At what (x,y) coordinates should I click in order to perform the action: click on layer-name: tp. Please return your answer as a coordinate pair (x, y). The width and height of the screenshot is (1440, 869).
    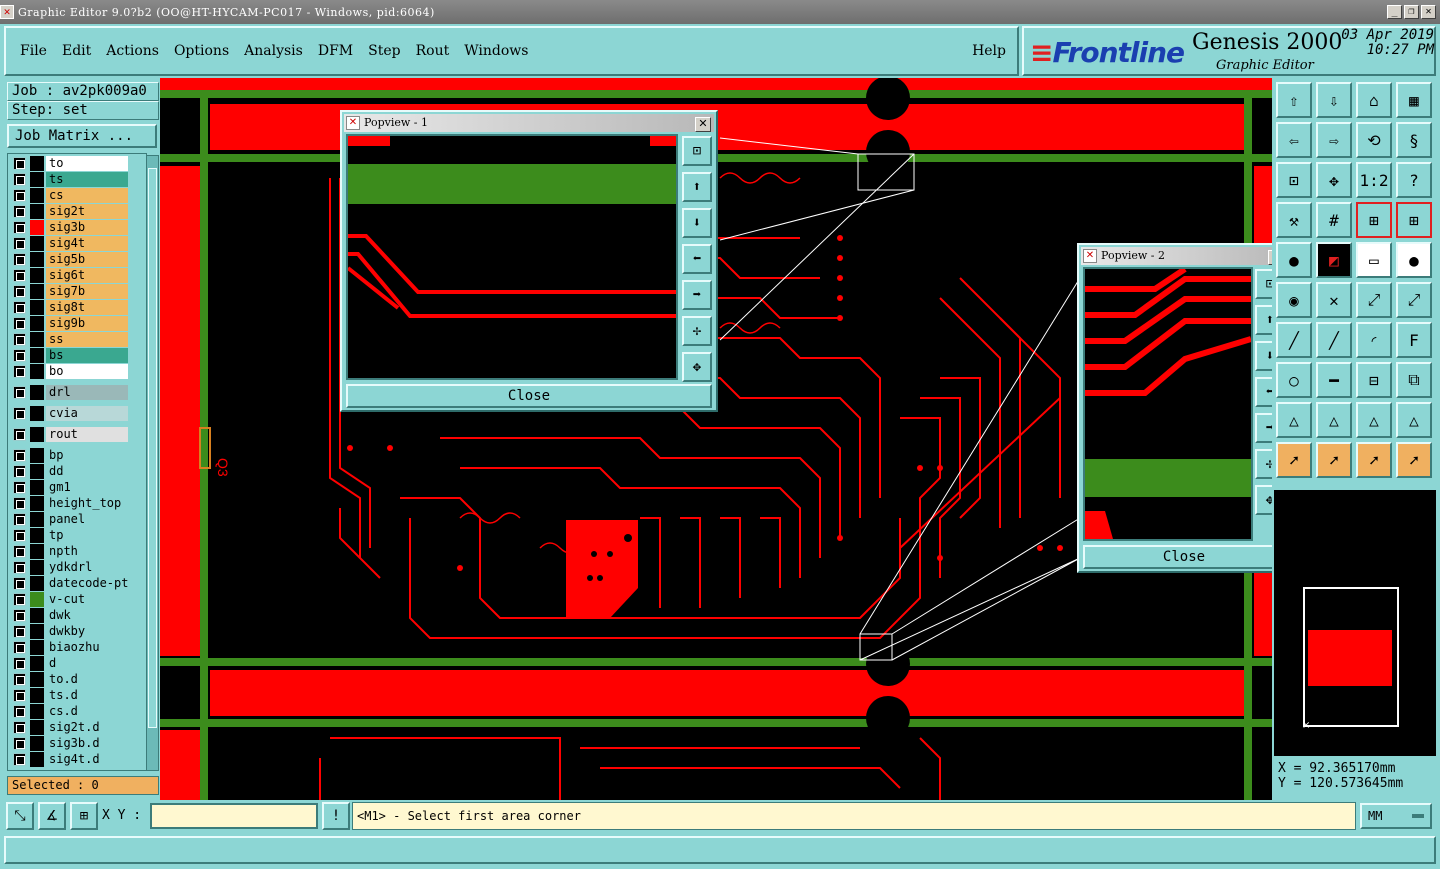
    Looking at the image, I should click on (87, 535).